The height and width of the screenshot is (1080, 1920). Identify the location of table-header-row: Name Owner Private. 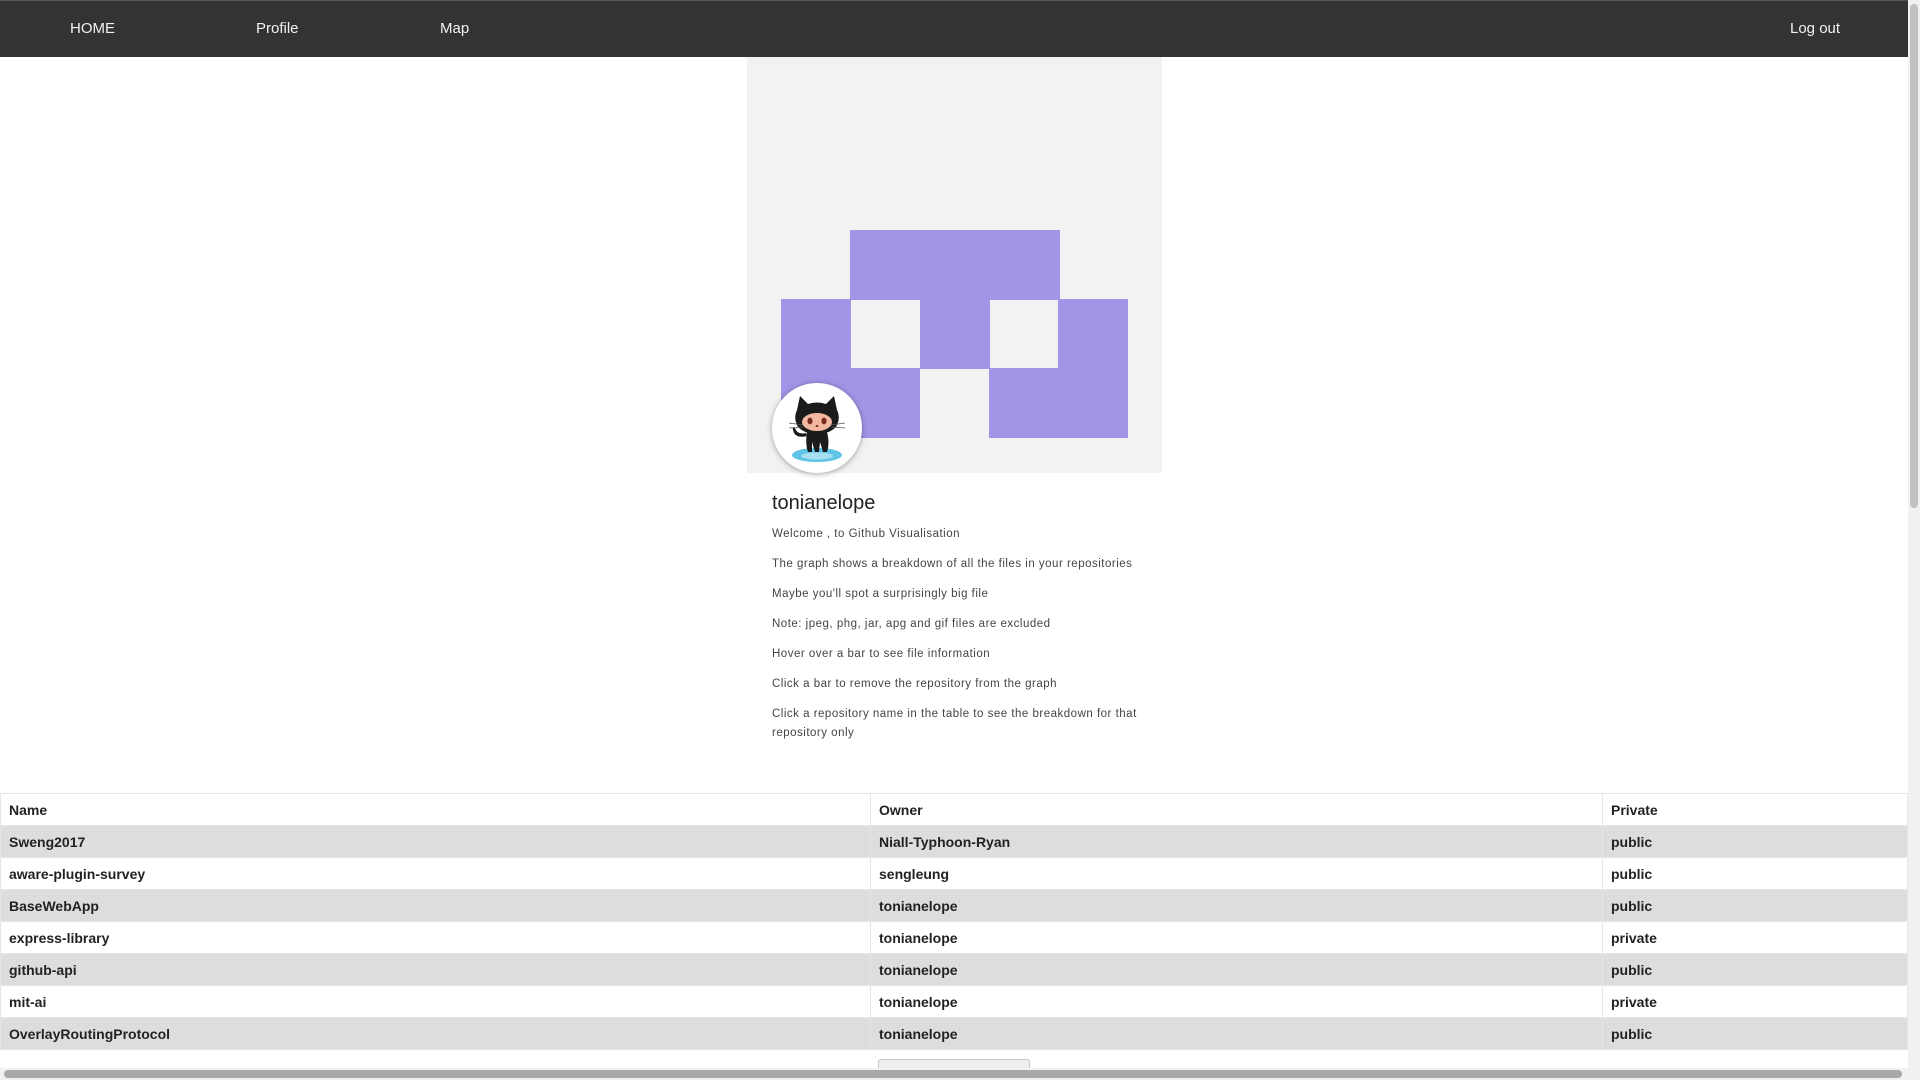
(954, 809).